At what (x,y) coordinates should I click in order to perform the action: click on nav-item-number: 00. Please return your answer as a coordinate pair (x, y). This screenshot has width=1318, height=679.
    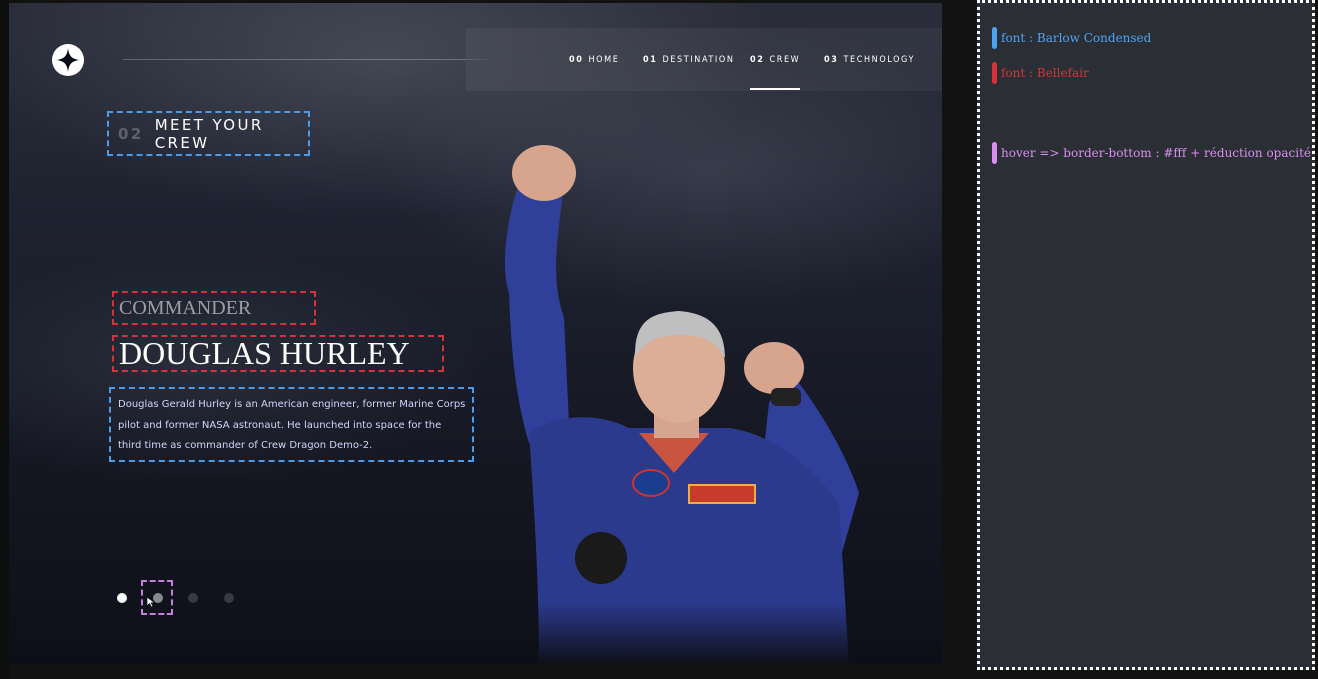
    Looking at the image, I should click on (576, 59).